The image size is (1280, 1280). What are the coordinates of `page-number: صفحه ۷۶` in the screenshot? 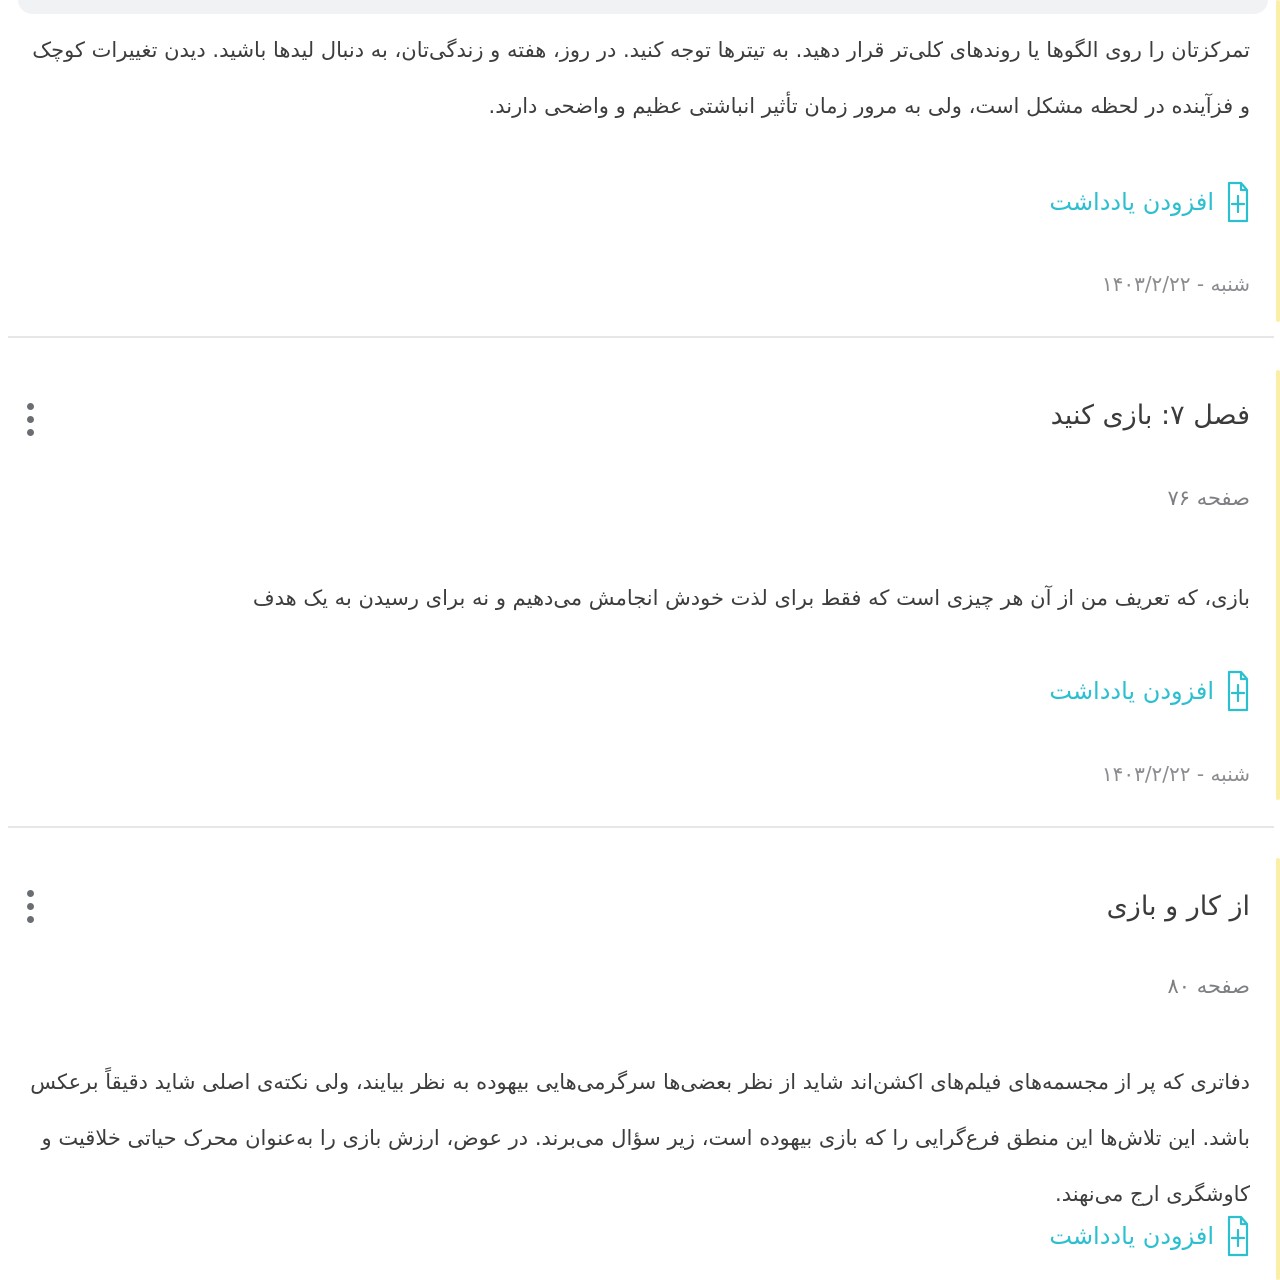 It's located at (1208, 498).